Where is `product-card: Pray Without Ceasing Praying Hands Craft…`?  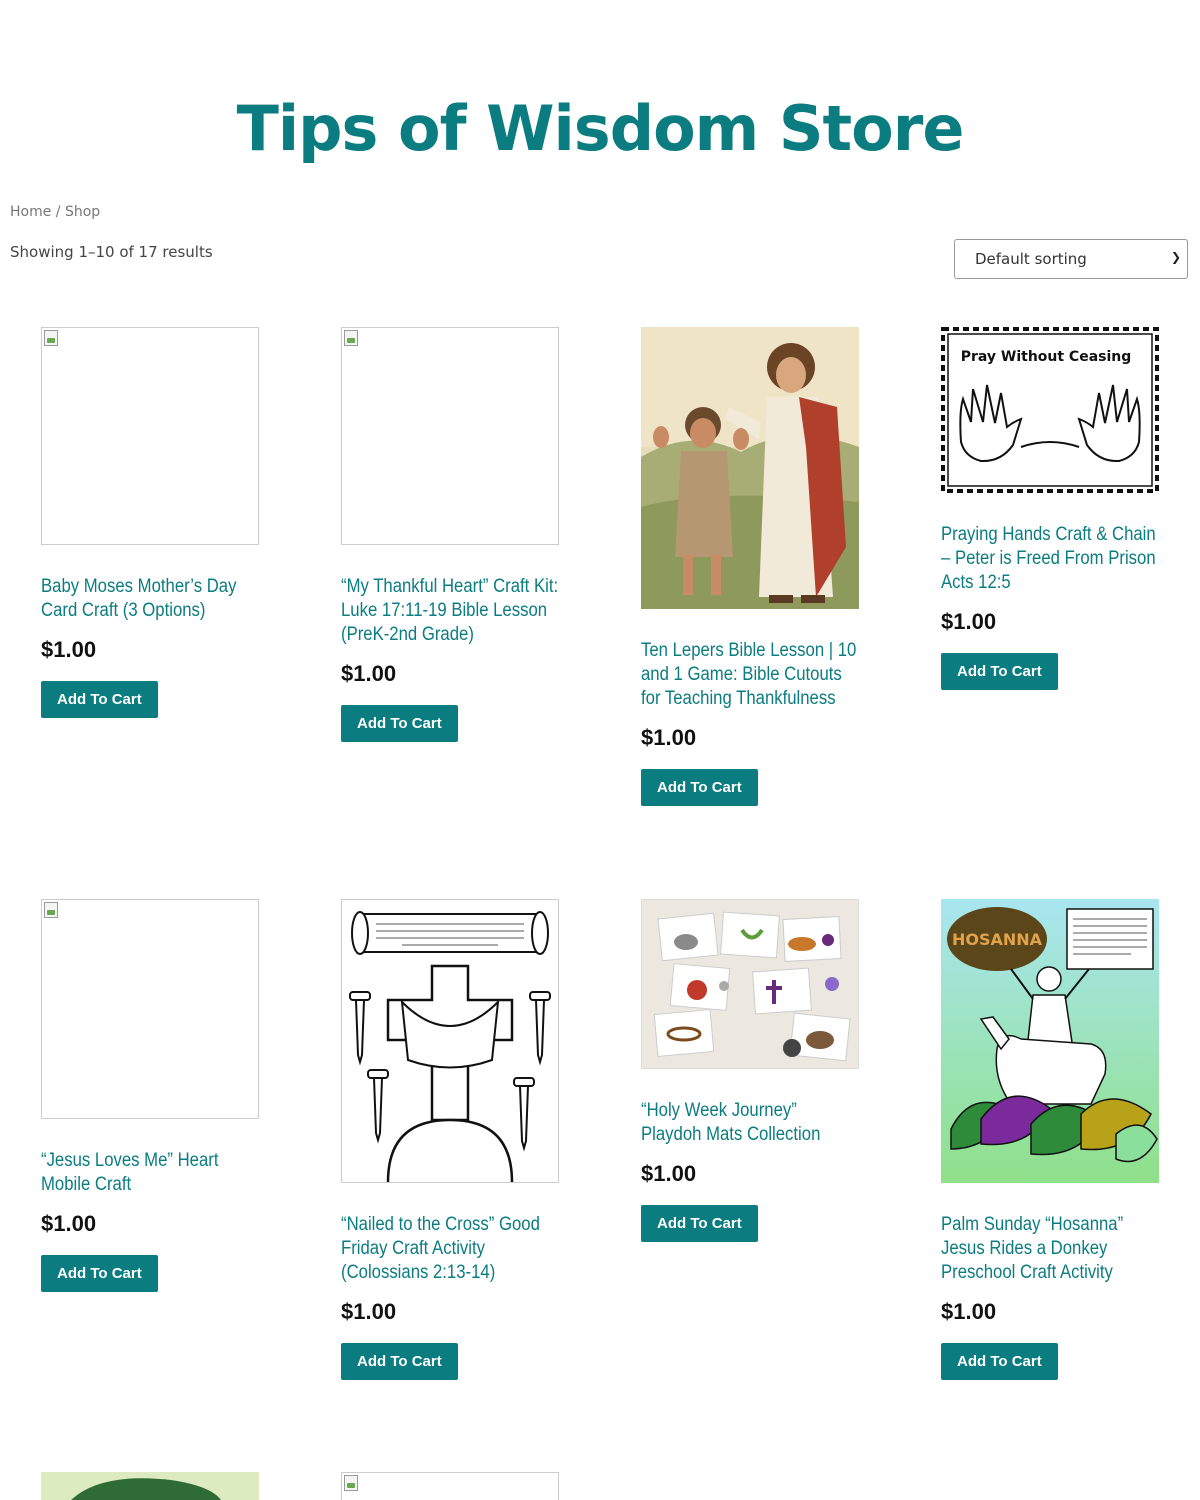 product-card: Pray Without Ceasing Praying Hands Craft… is located at coordinates (1056, 508).